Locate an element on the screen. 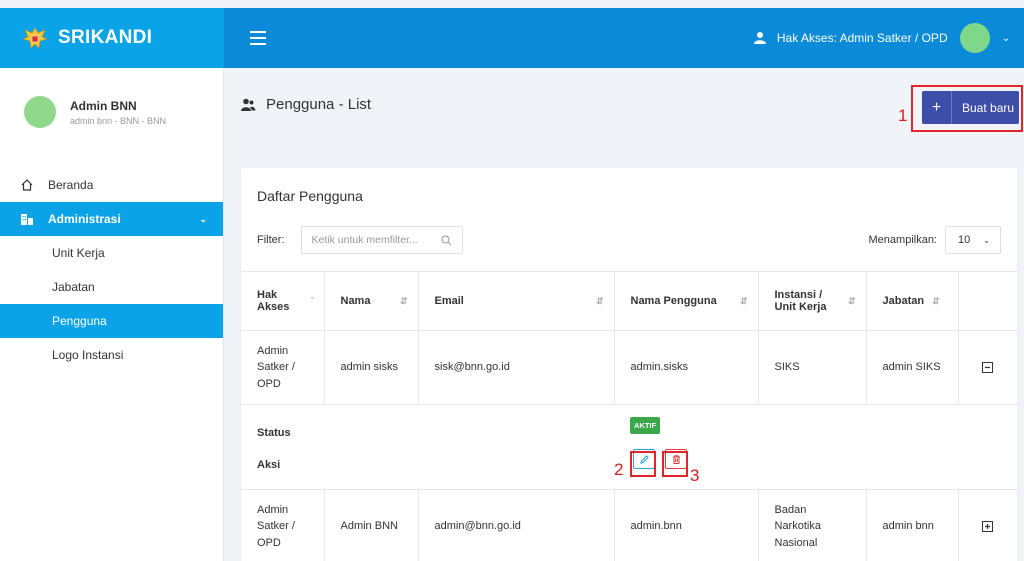  access-info: Hak Akses: Admin Satker / OPD ⌄ is located at coordinates (888, 38).